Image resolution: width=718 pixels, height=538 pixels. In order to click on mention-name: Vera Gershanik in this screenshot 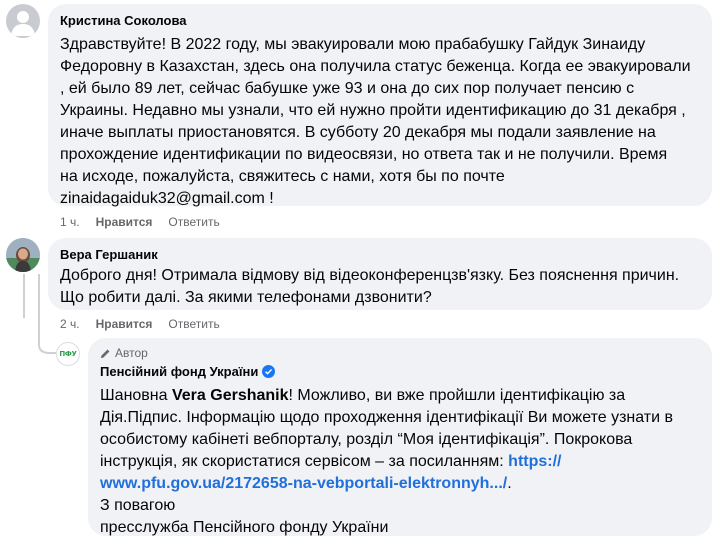, I will do `click(230, 395)`.